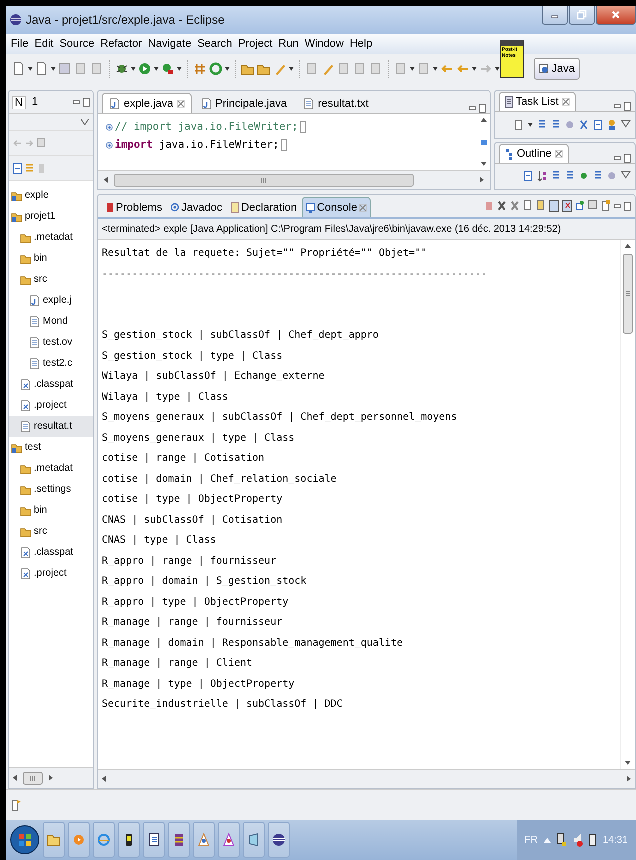 The height and width of the screenshot is (860, 636). What do you see at coordinates (51, 216) in the screenshot?
I see `tree-item: projet1` at bounding box center [51, 216].